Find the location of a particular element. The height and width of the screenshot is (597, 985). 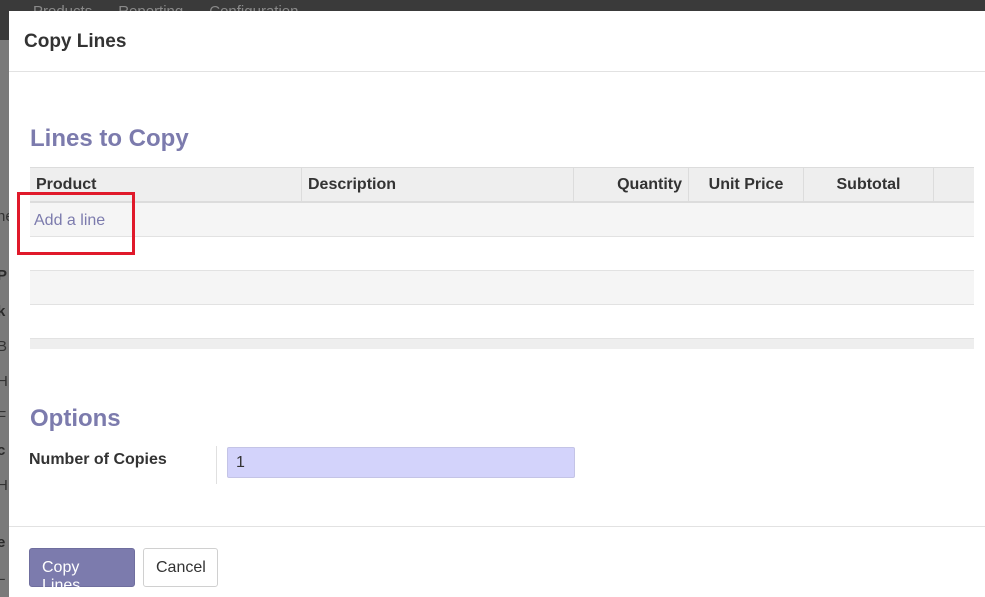

add-line-row: Add a line is located at coordinates (502, 220).